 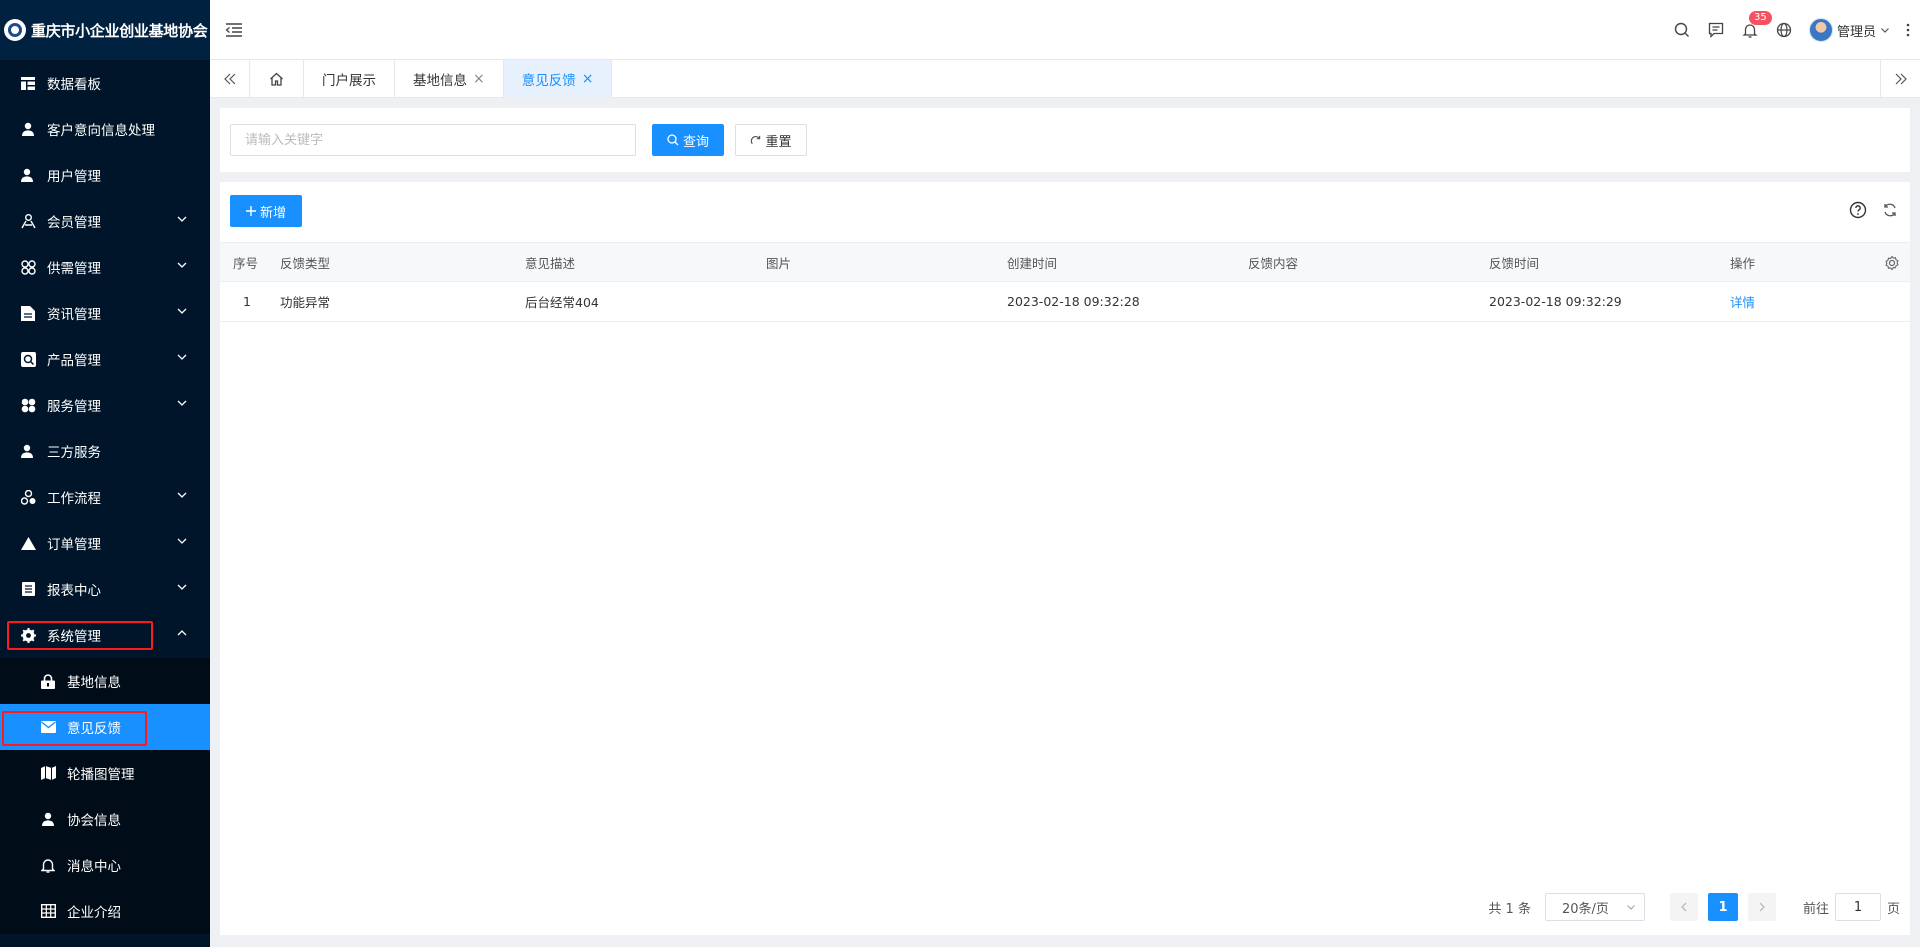 I want to click on sidebar-item-label: 会员管理, so click(x=74, y=223).